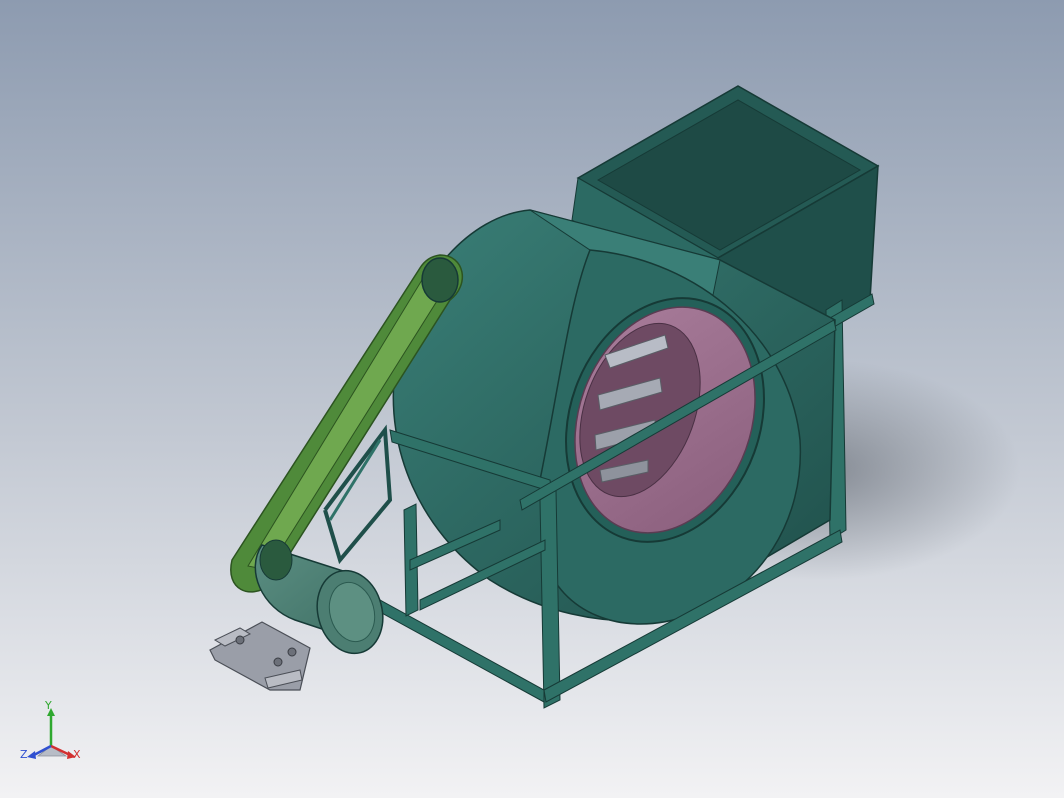 This screenshot has height=798, width=1064. Describe the element at coordinates (276, 560) in the screenshot. I see `motor-pulley` at that location.